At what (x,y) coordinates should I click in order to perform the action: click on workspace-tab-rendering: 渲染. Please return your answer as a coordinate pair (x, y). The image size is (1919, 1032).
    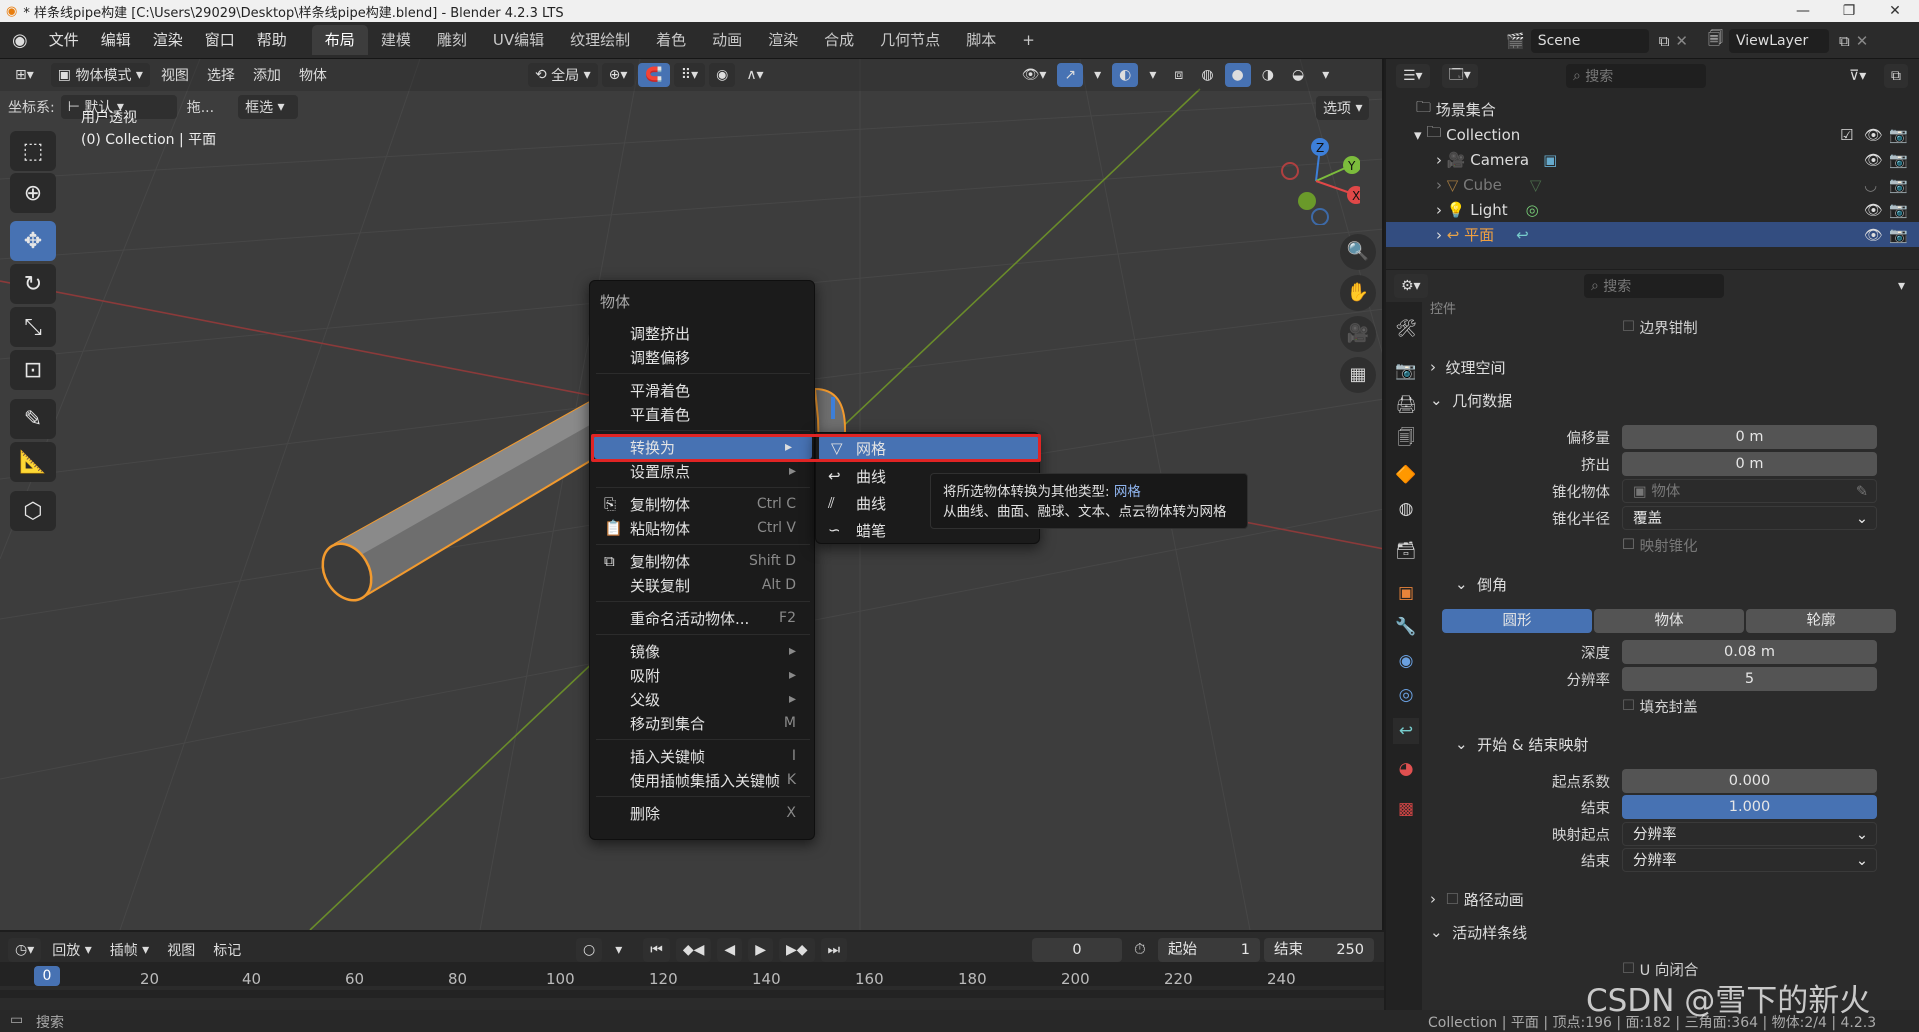
    Looking at the image, I should click on (783, 40).